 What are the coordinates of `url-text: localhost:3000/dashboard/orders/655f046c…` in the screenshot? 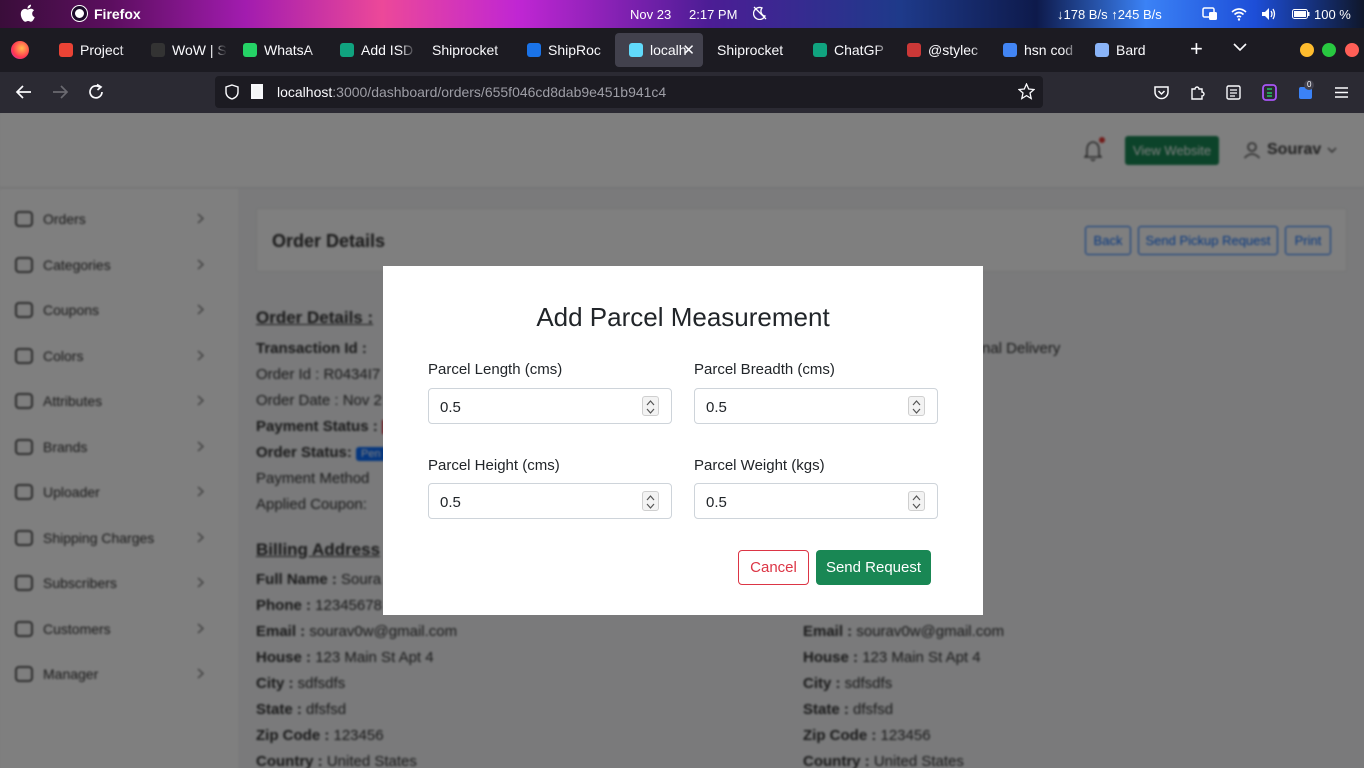 It's located at (471, 92).